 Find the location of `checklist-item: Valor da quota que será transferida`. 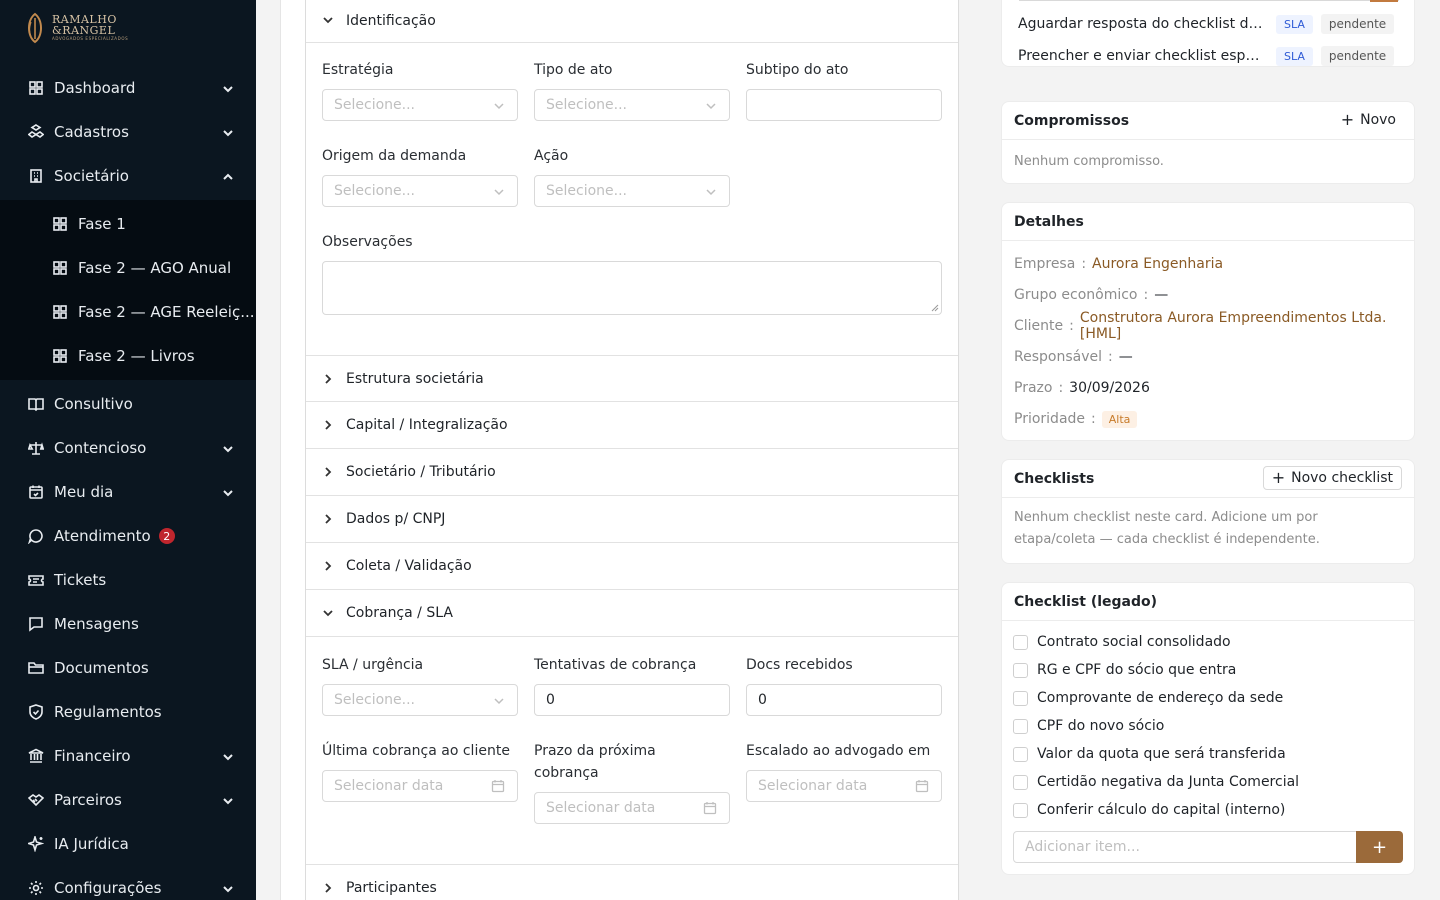

checklist-item: Valor da quota que será transferida is located at coordinates (1149, 754).